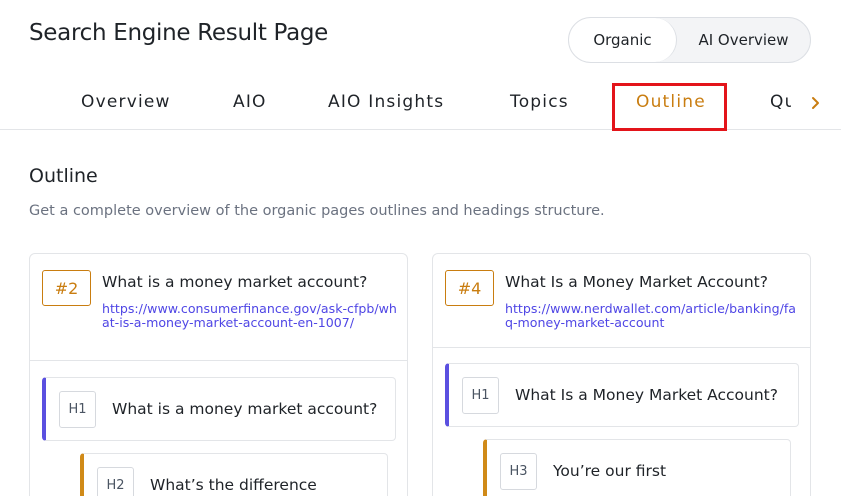 This screenshot has width=841, height=496. What do you see at coordinates (245, 409) in the screenshot?
I see `heading-text: What is a money market account?` at bounding box center [245, 409].